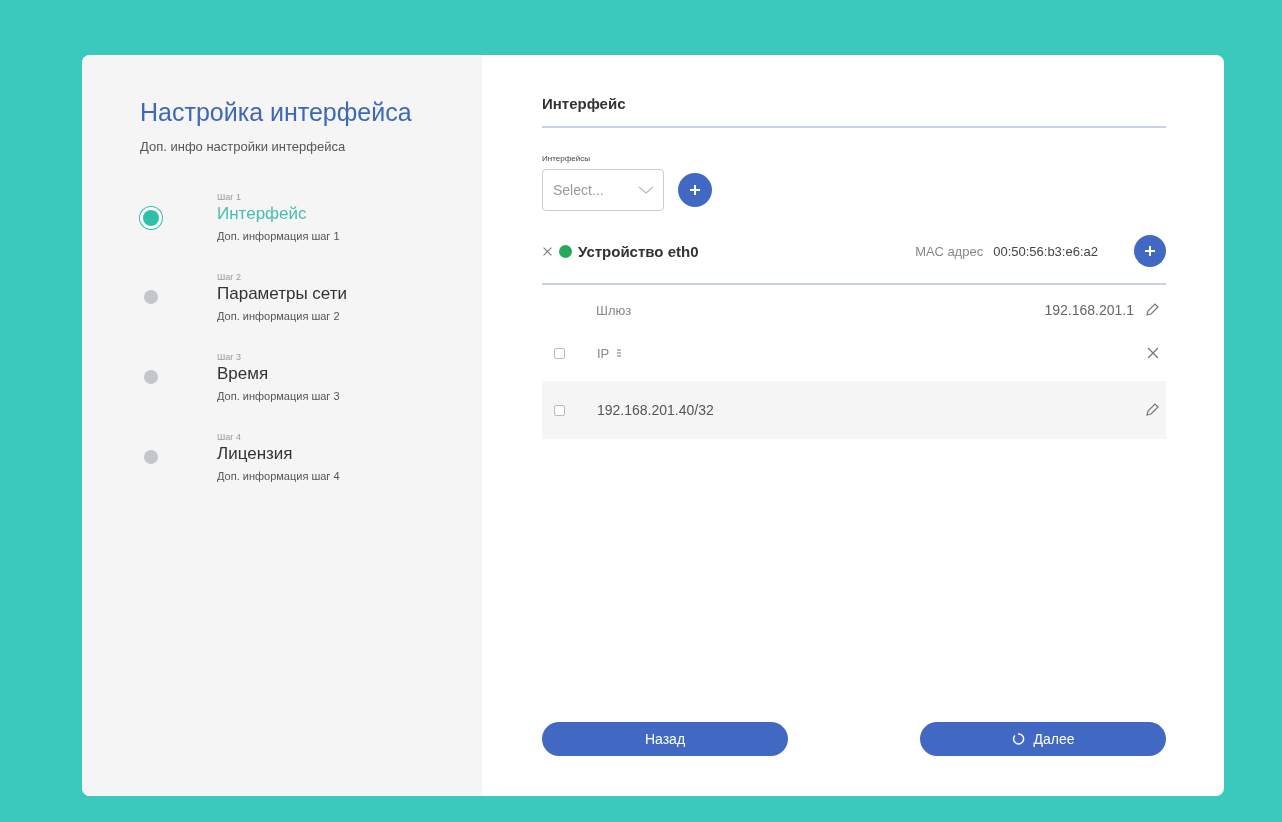  What do you see at coordinates (282, 294) in the screenshot?
I see `step-title: Параметры сети` at bounding box center [282, 294].